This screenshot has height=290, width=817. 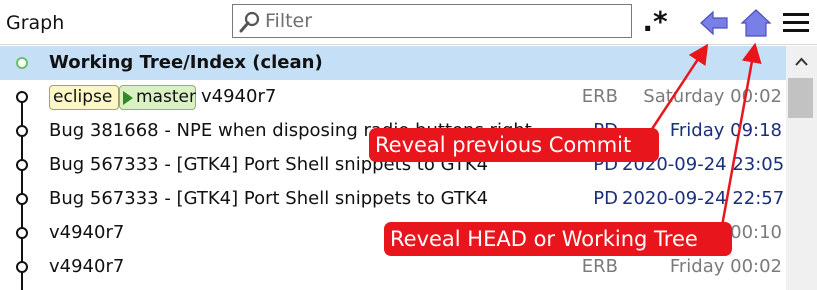 I want to click on home-icon, so click(x=756, y=23).